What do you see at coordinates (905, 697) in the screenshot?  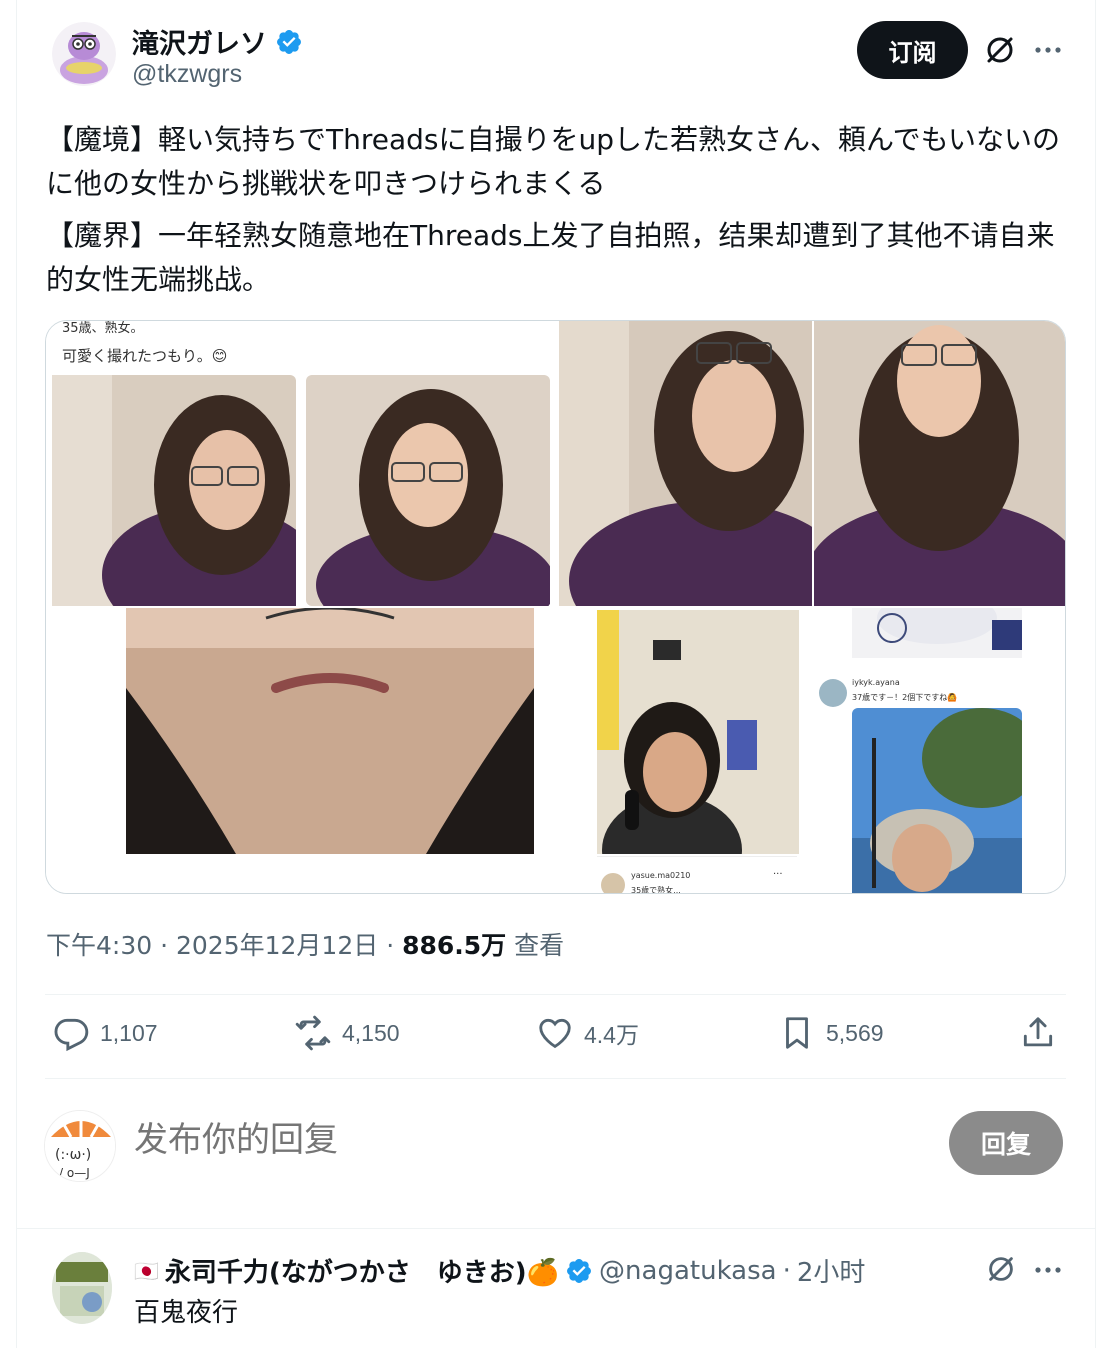 I see `reply-text-2: 37歳です－！2個下ですね🙆` at bounding box center [905, 697].